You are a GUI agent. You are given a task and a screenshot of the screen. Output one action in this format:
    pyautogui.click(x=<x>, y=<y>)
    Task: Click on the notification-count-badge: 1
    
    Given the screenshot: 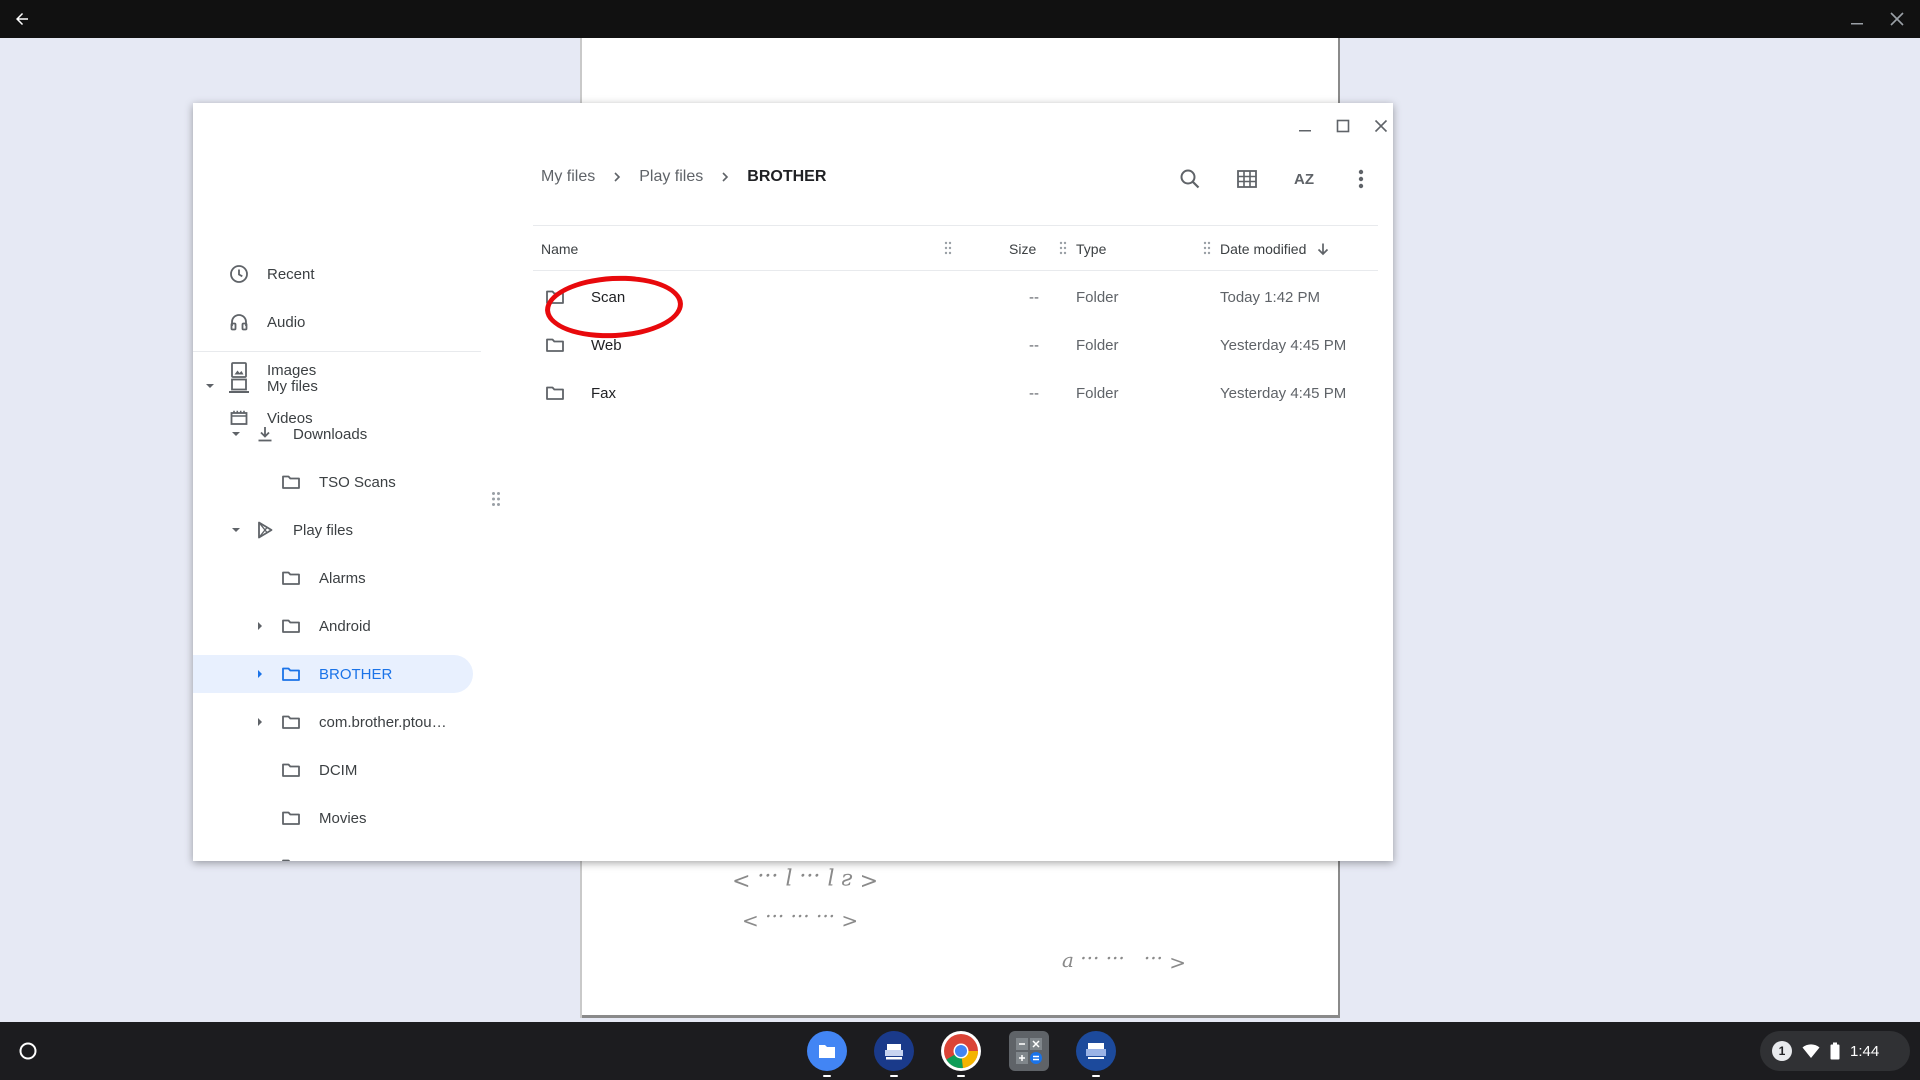 What is the action you would take?
    pyautogui.click(x=1782, y=1051)
    